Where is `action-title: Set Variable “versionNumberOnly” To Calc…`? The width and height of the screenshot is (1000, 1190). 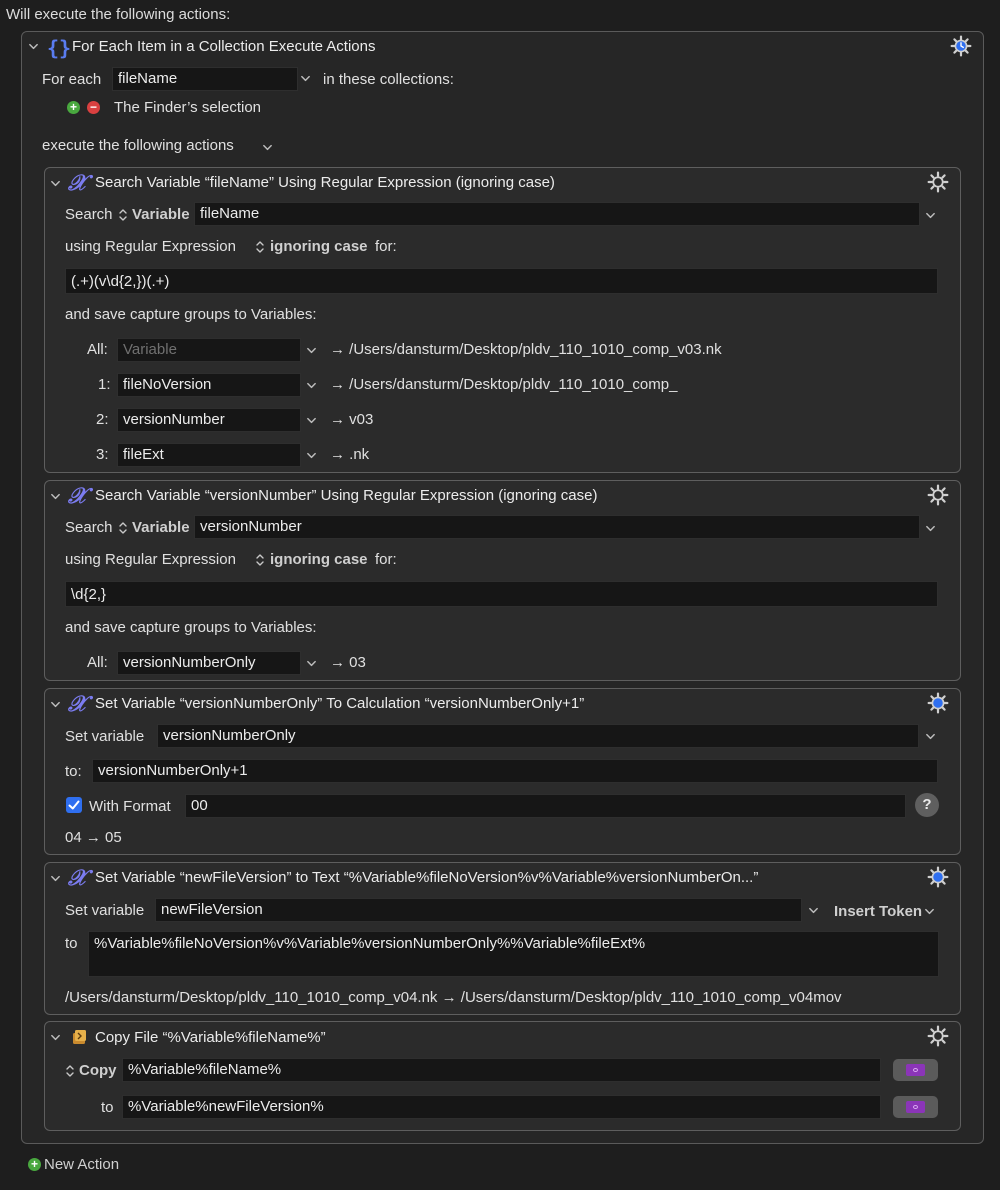
action-title: Set Variable “versionNumberOnly” To Calc… is located at coordinates (340, 703).